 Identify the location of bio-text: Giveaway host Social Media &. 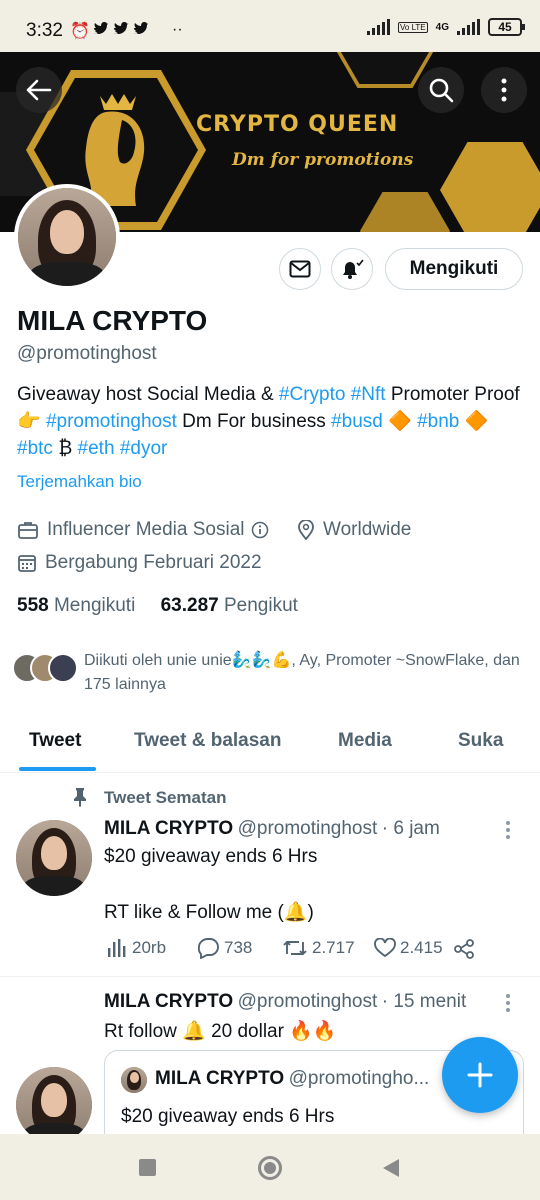
(148, 394).